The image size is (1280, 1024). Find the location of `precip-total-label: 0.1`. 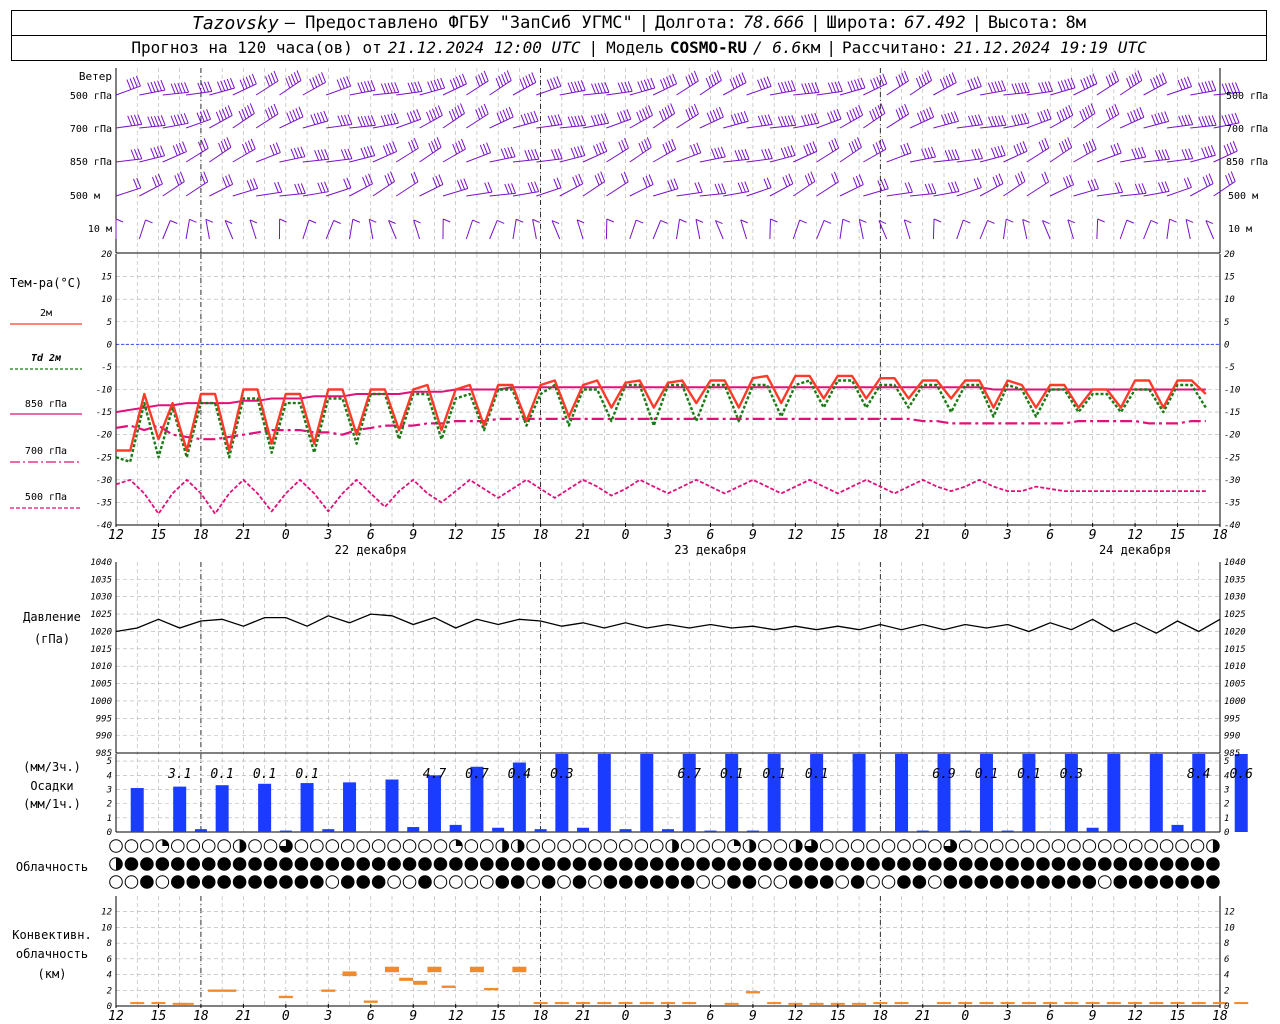

precip-total-label: 0.1 is located at coordinates (264, 774).